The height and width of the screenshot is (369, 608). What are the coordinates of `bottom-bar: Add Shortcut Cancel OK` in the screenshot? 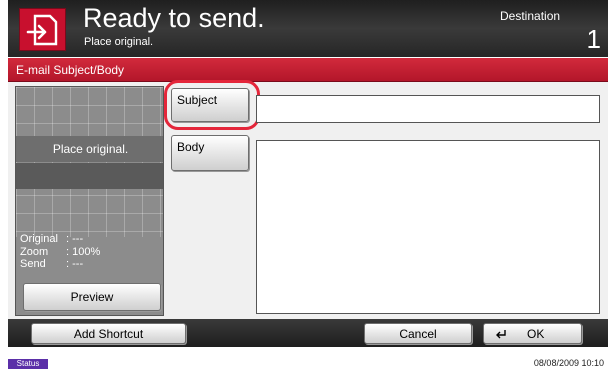 It's located at (308, 333).